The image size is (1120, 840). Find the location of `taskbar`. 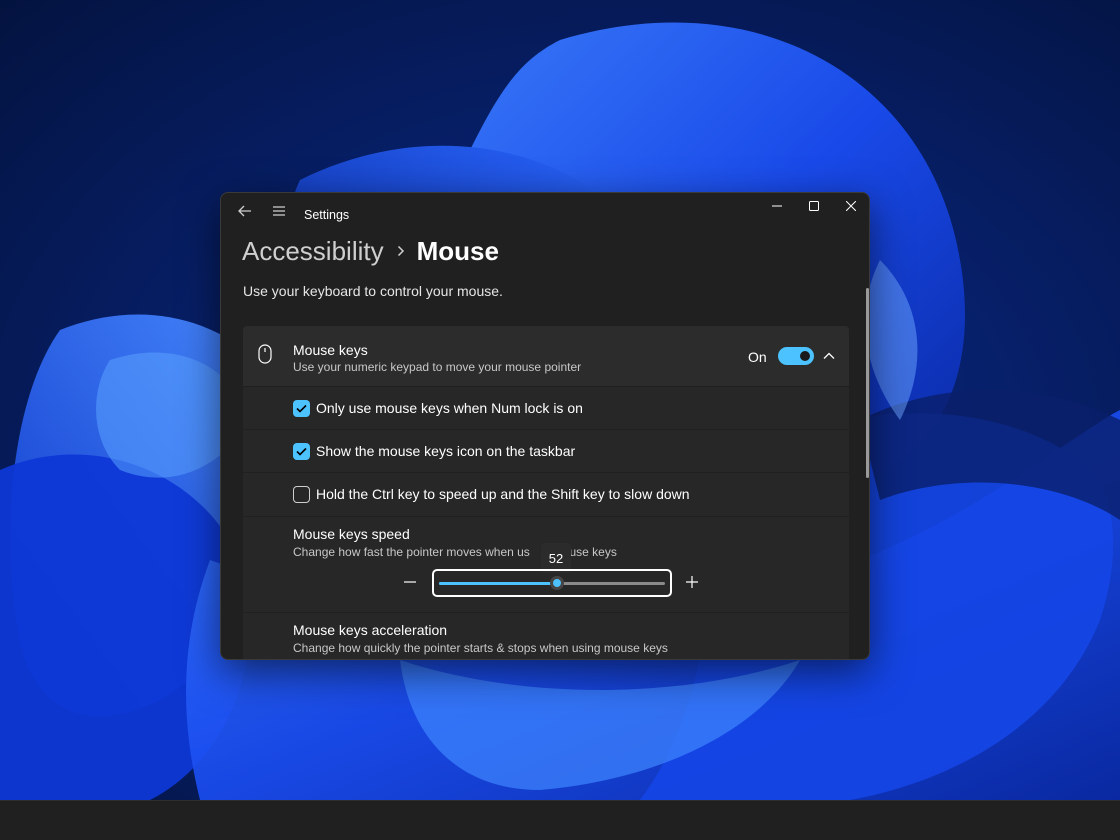

taskbar is located at coordinates (560, 820).